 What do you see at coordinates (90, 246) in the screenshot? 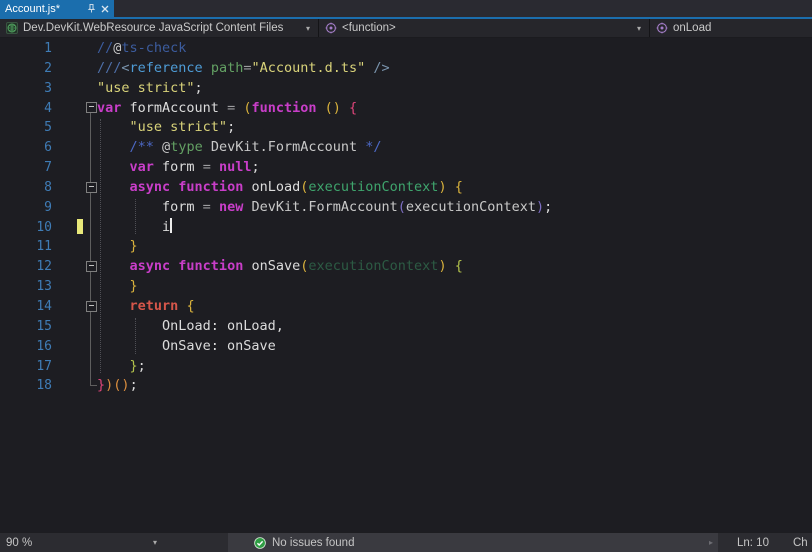
I see `fold-outline-line` at bounding box center [90, 246].